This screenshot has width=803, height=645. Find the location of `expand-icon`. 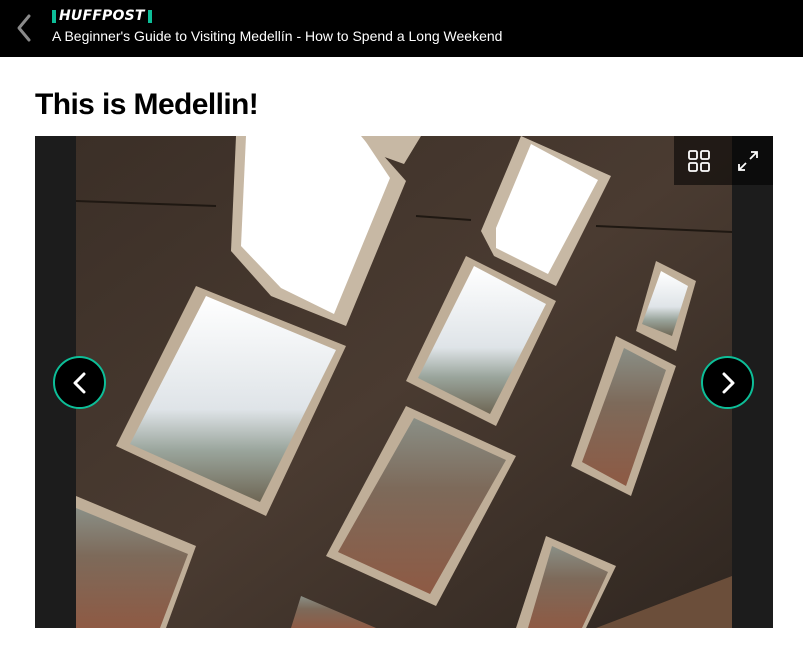

expand-icon is located at coordinates (748, 160).